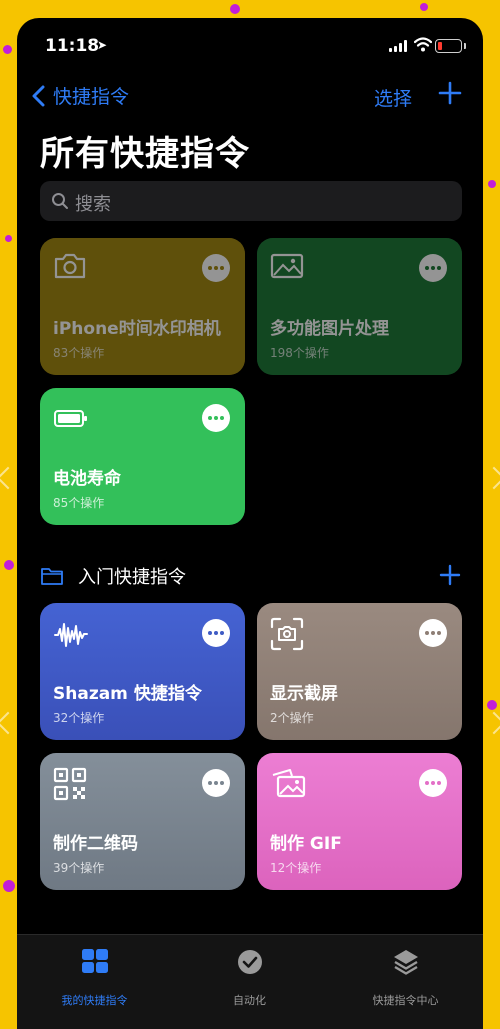 This screenshot has width=500, height=1029. What do you see at coordinates (304, 694) in the screenshot?
I see `shortcut-name: 显示截屏` at bounding box center [304, 694].